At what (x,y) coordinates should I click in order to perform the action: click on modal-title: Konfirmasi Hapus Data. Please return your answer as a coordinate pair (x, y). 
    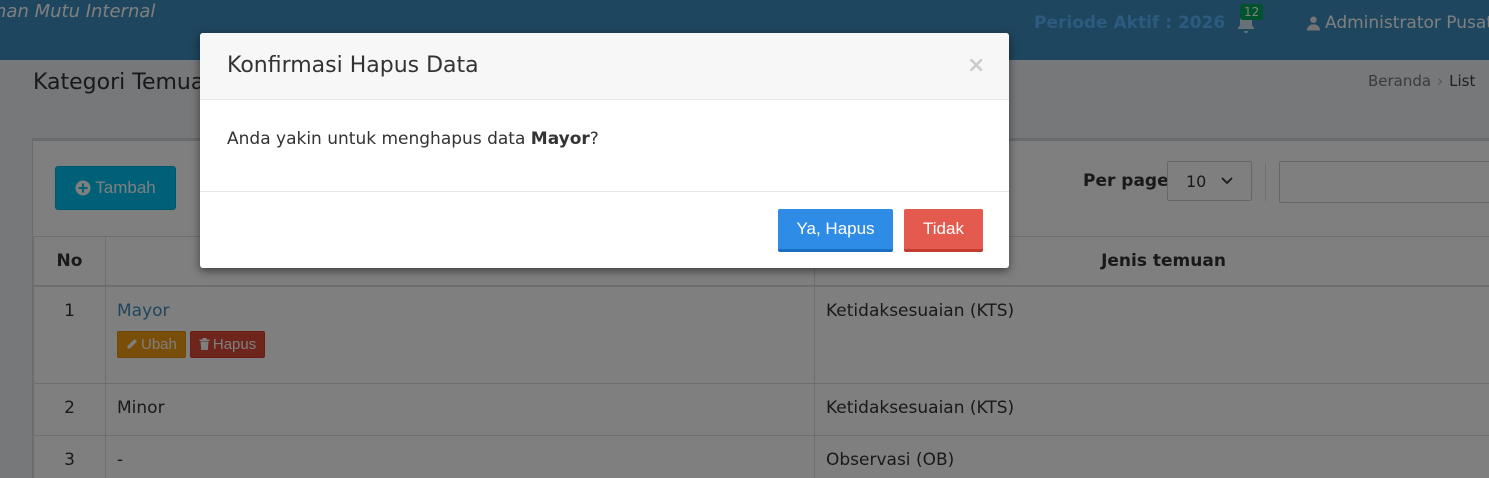
    Looking at the image, I should click on (353, 65).